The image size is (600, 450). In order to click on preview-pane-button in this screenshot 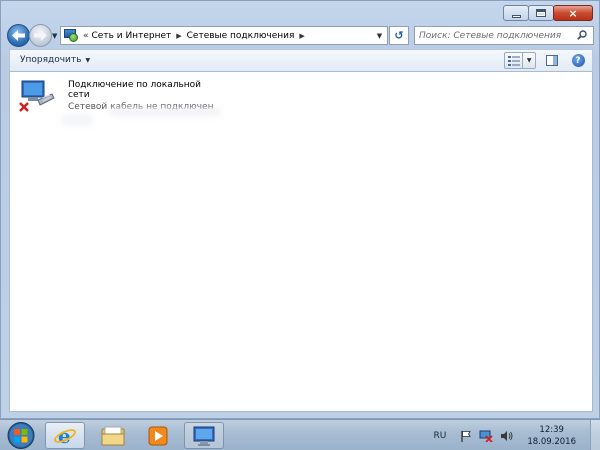, I will do `click(552, 60)`.